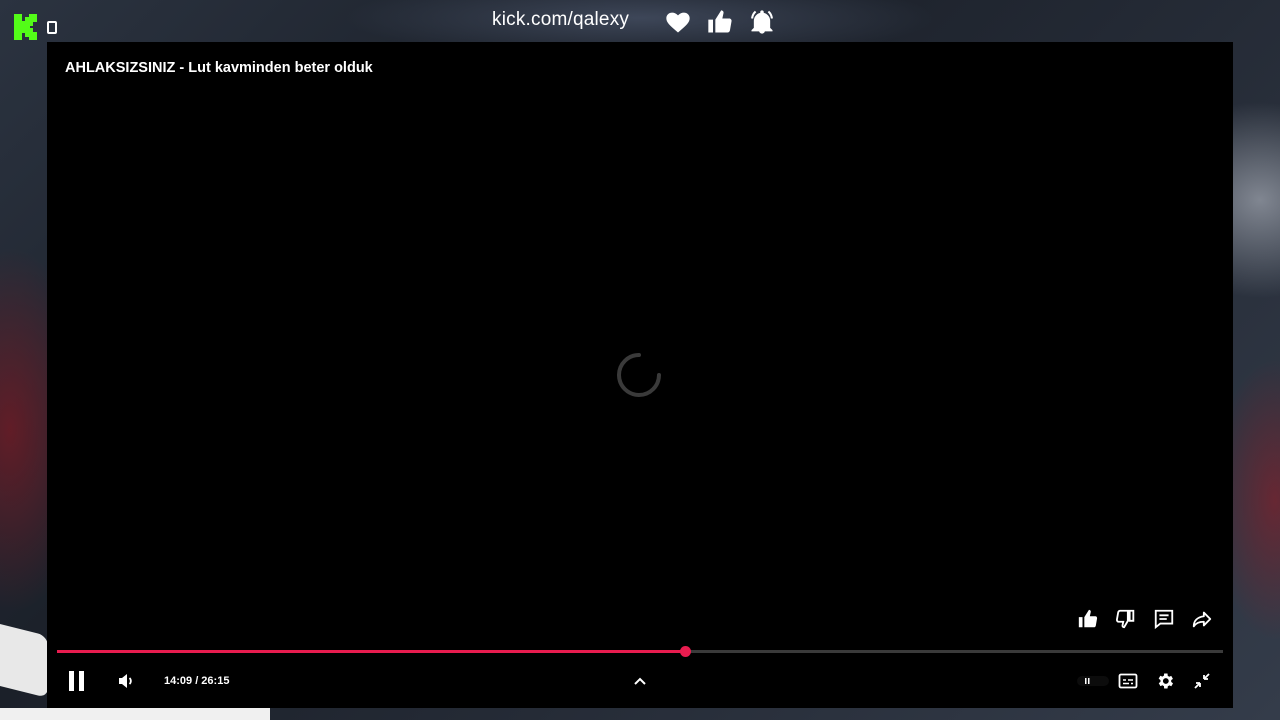  Describe the element at coordinates (24, 661) in the screenshot. I see `background-sticker` at that location.